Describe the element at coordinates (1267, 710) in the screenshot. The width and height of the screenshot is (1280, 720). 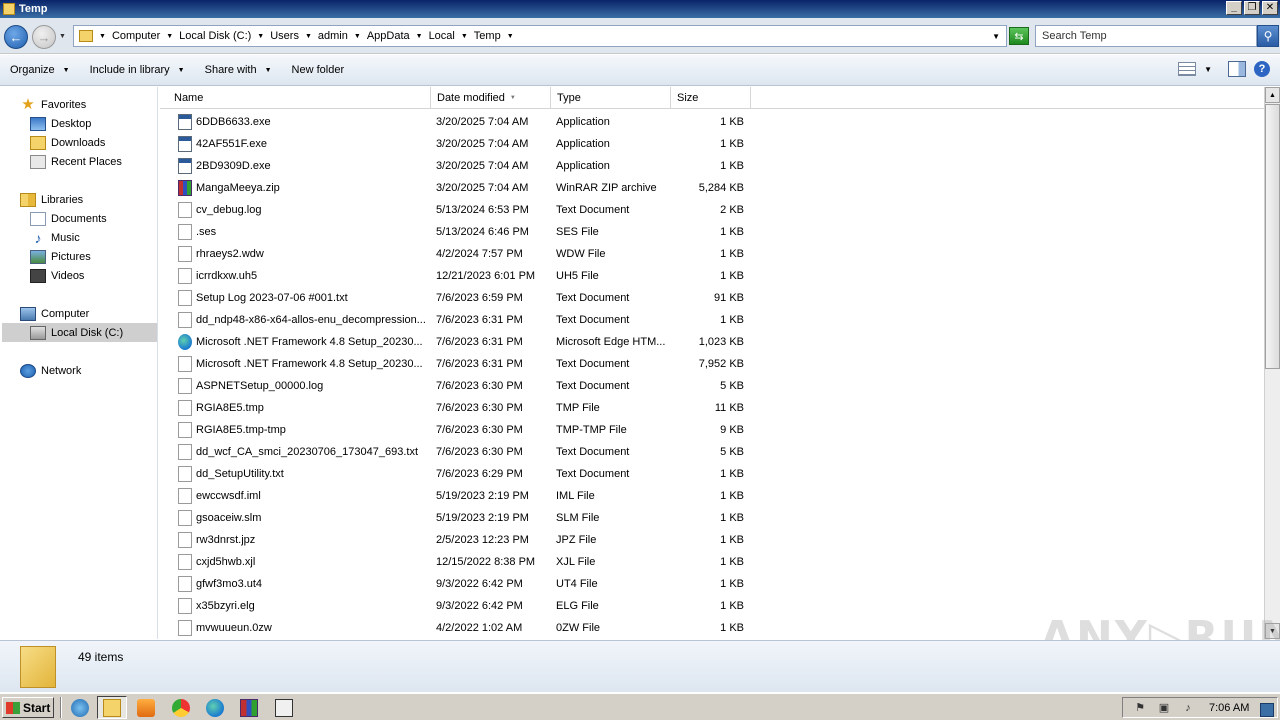
I see `show-desktop-icon` at that location.